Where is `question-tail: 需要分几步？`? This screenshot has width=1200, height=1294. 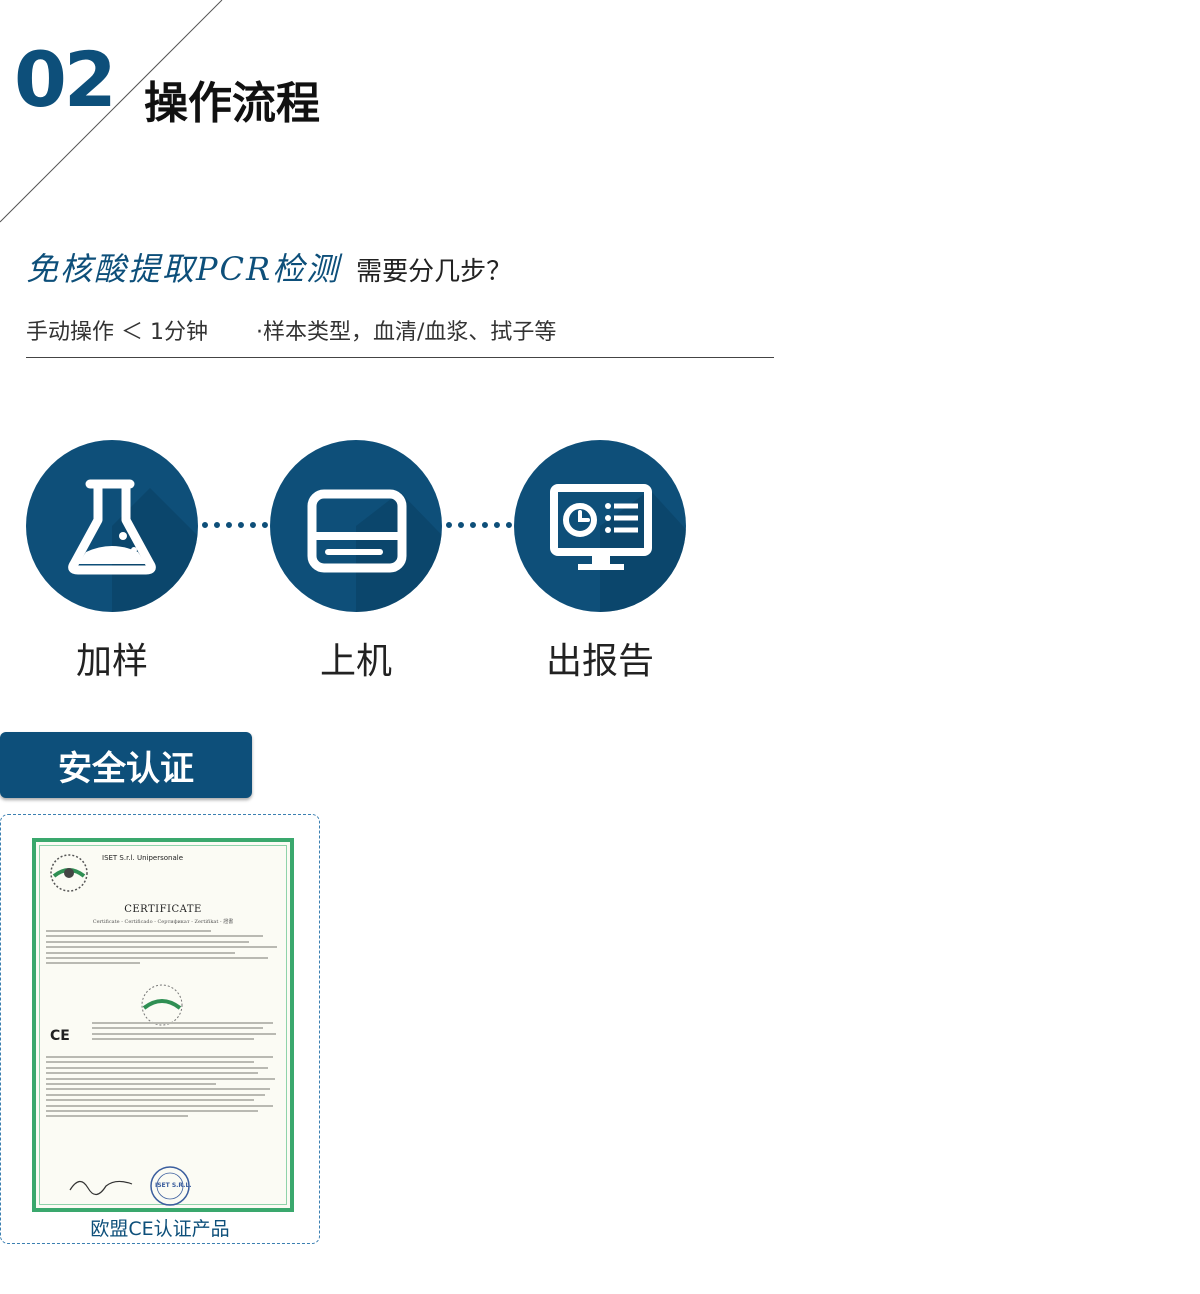 question-tail: 需要分几步？ is located at coordinates (434, 272).